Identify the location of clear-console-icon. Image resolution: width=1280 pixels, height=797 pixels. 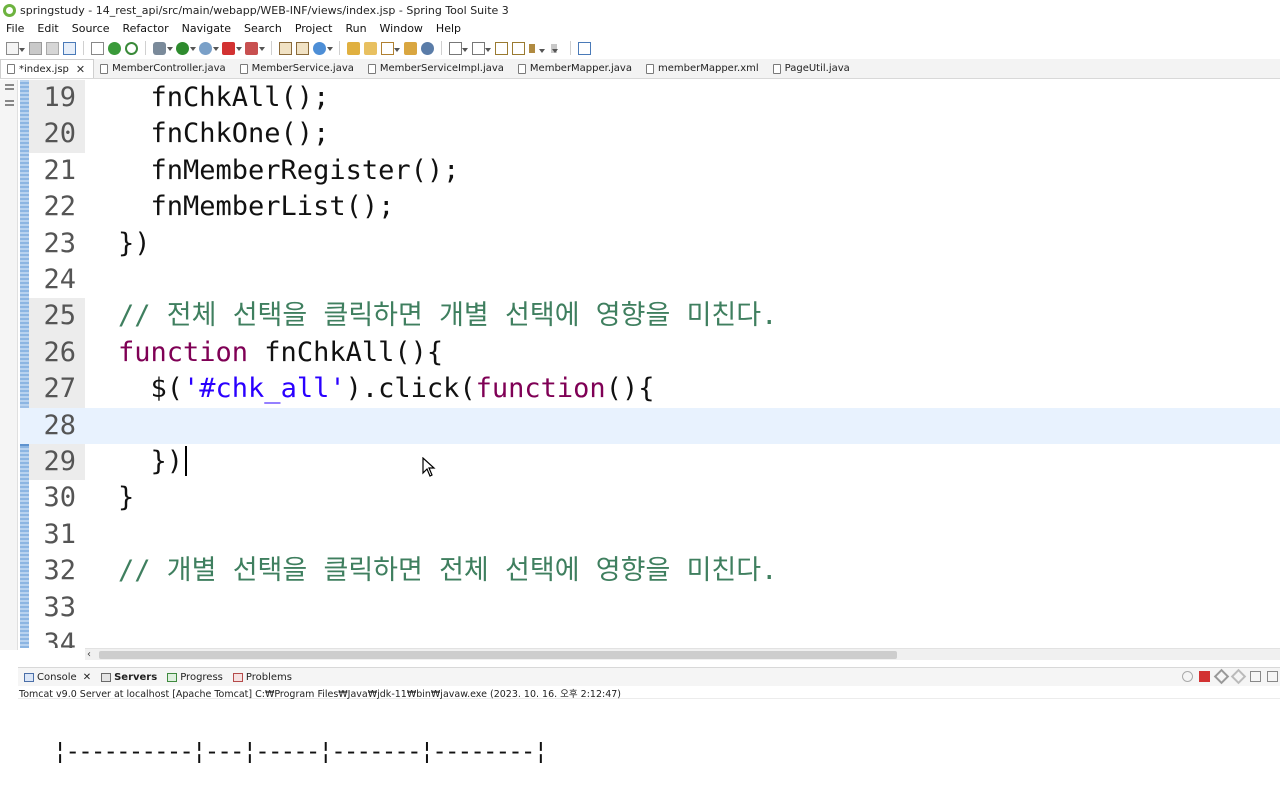
(1255, 676).